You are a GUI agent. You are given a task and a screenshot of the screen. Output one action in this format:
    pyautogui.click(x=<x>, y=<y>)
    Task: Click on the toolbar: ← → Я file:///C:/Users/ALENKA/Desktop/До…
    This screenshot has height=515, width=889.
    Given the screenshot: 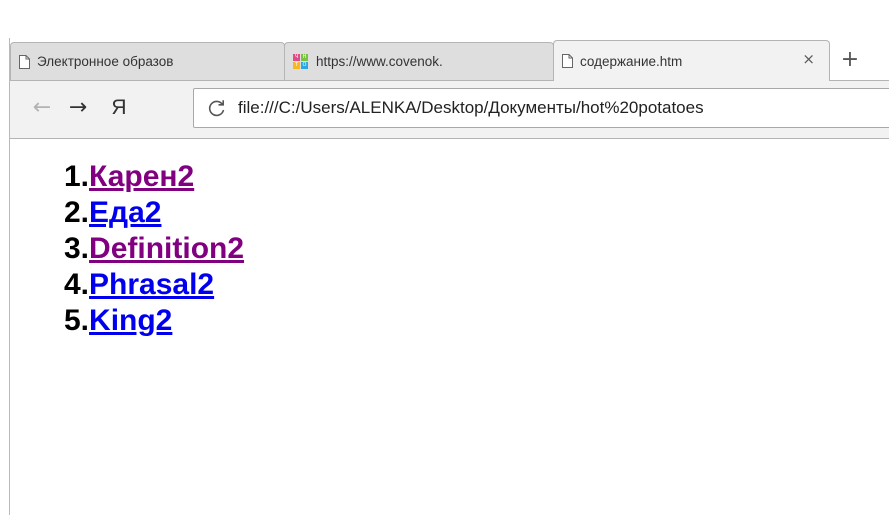 What is the action you would take?
    pyautogui.click(x=449, y=109)
    